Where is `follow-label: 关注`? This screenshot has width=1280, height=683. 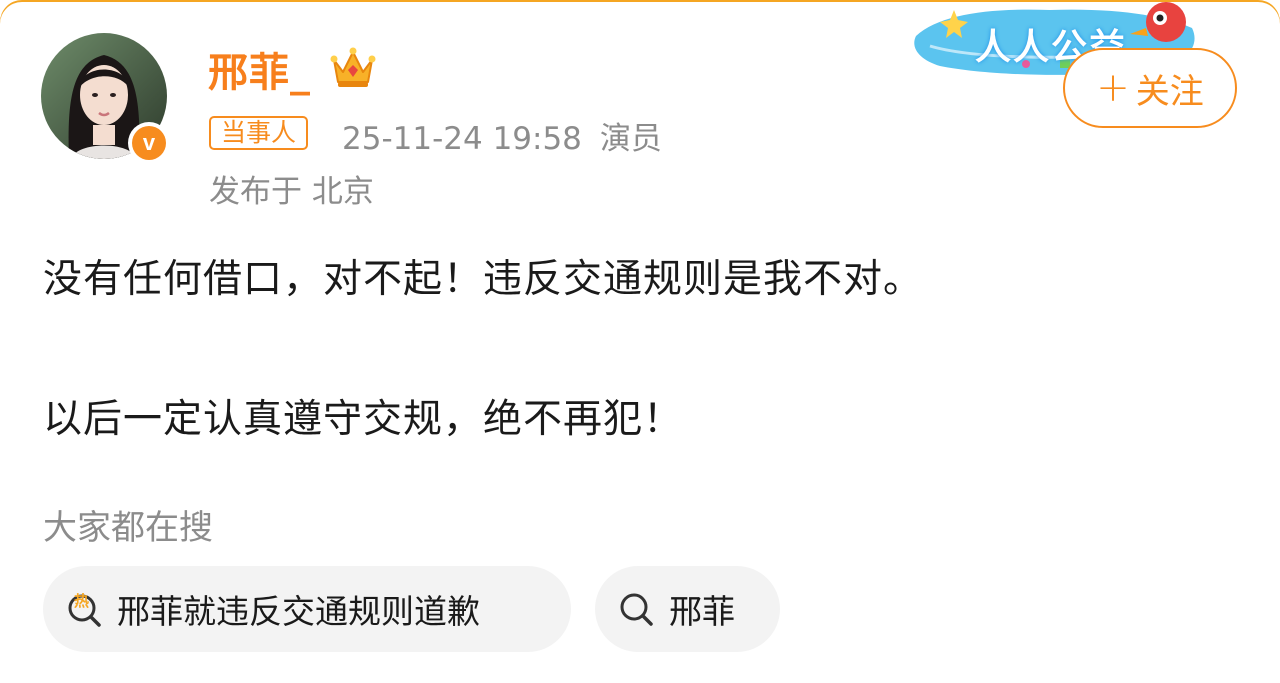
follow-label: 关注 is located at coordinates (1169, 91).